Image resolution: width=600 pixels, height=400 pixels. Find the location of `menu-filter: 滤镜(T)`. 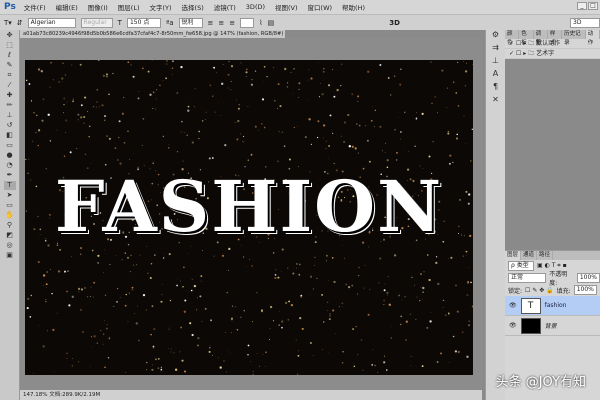

menu-filter: 滤镜(T) is located at coordinates (225, 7).